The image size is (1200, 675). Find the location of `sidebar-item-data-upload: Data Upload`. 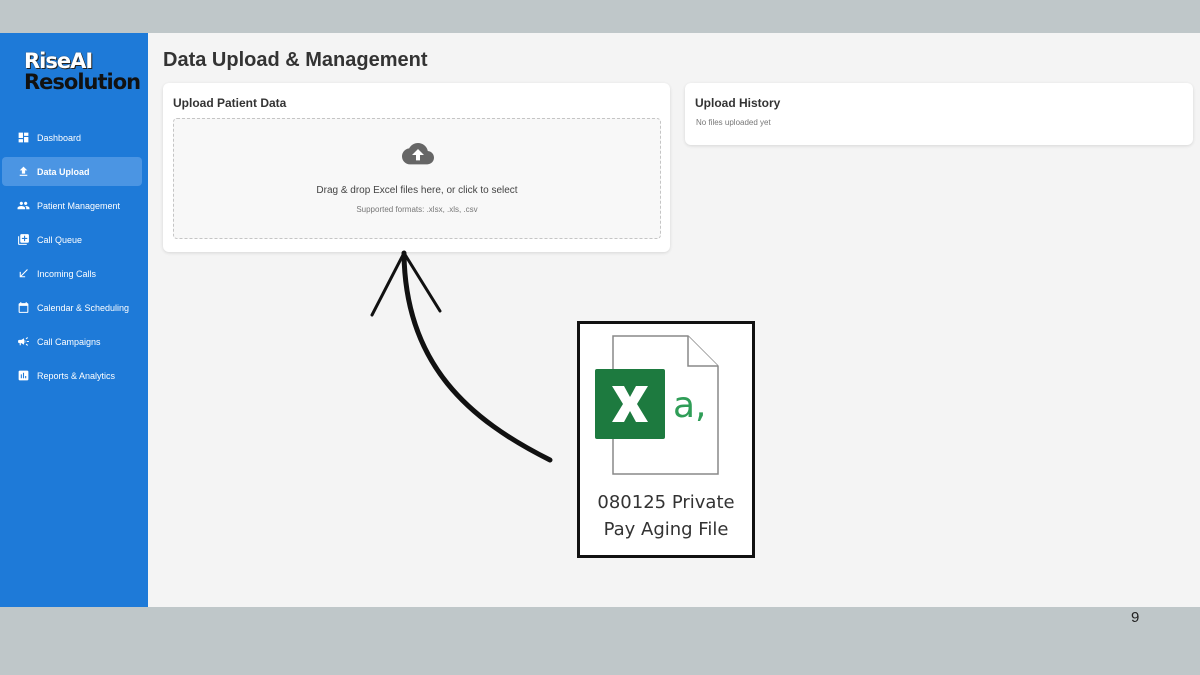

sidebar-item-data-upload: Data Upload is located at coordinates (72, 171).